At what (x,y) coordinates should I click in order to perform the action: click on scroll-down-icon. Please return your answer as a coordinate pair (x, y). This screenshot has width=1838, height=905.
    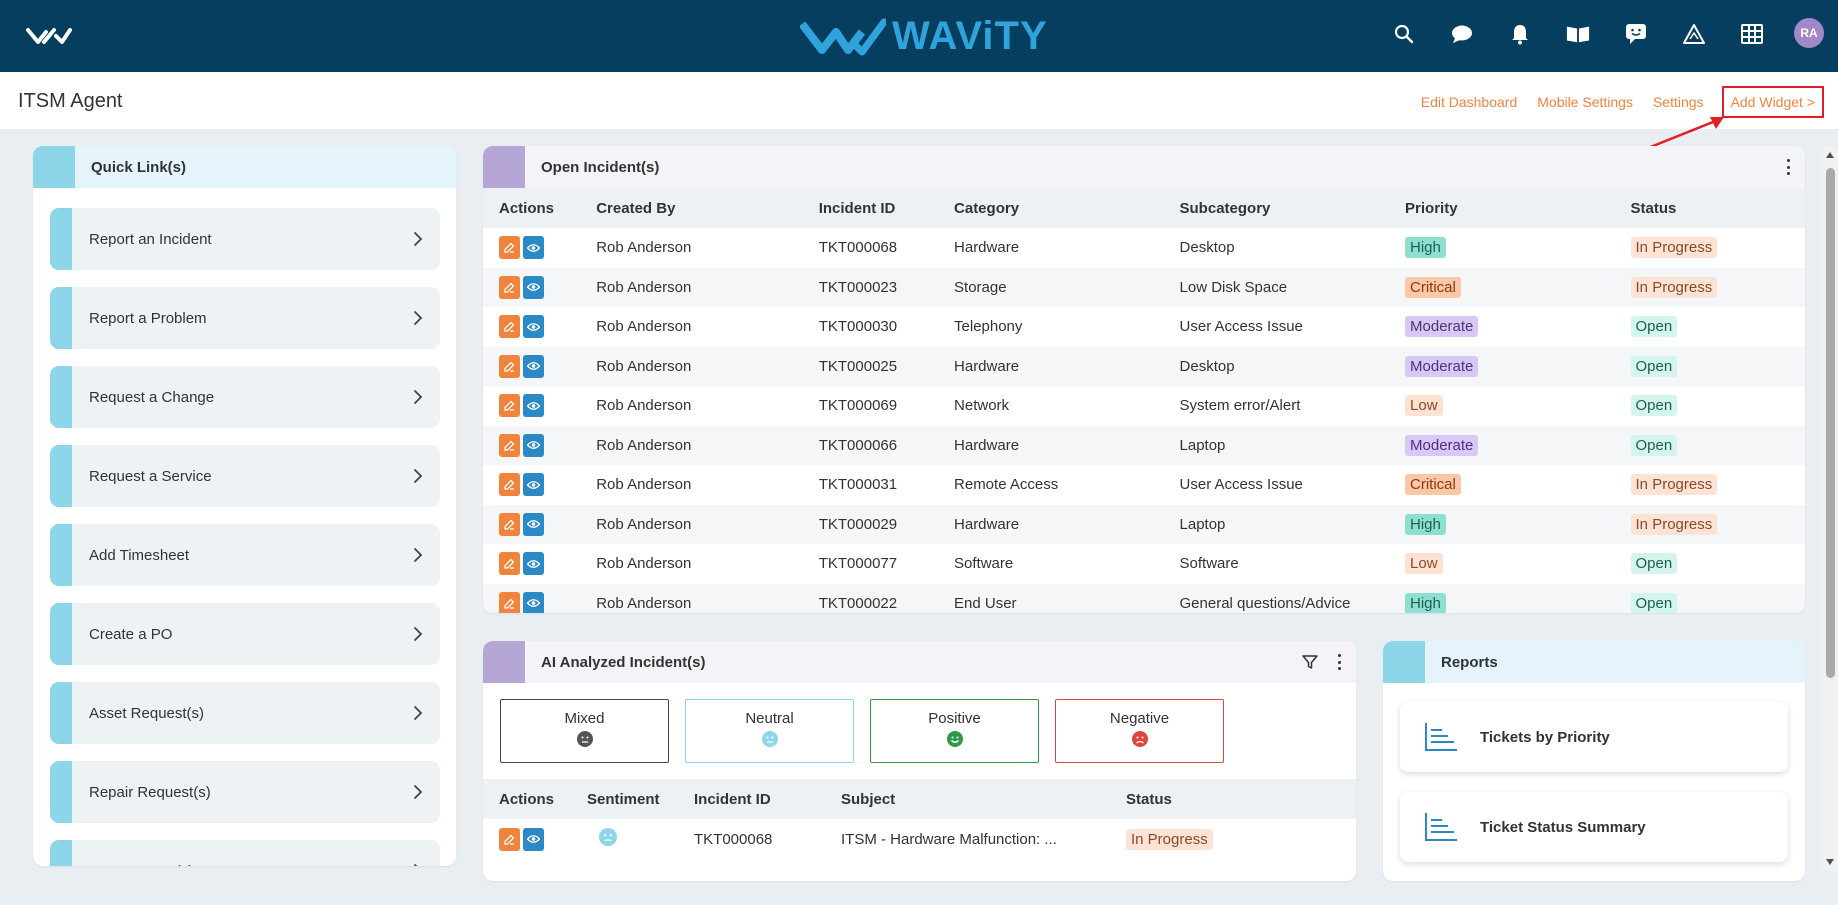
    Looking at the image, I should click on (1830, 862).